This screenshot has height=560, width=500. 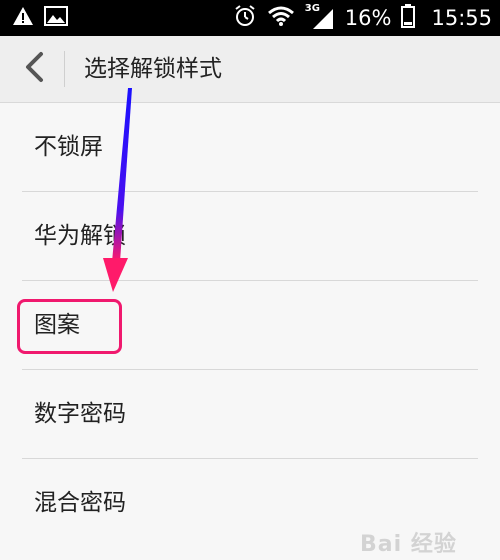 What do you see at coordinates (153, 69) in the screenshot?
I see `page-title: 选择解锁样式` at bounding box center [153, 69].